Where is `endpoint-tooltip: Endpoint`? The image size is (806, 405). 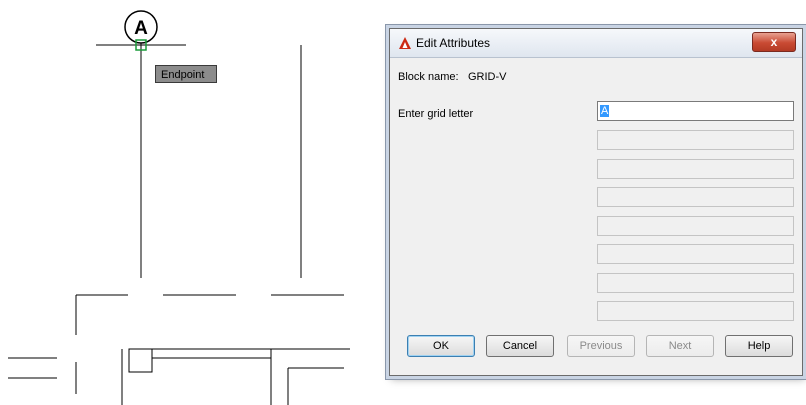 endpoint-tooltip: Endpoint is located at coordinates (186, 74).